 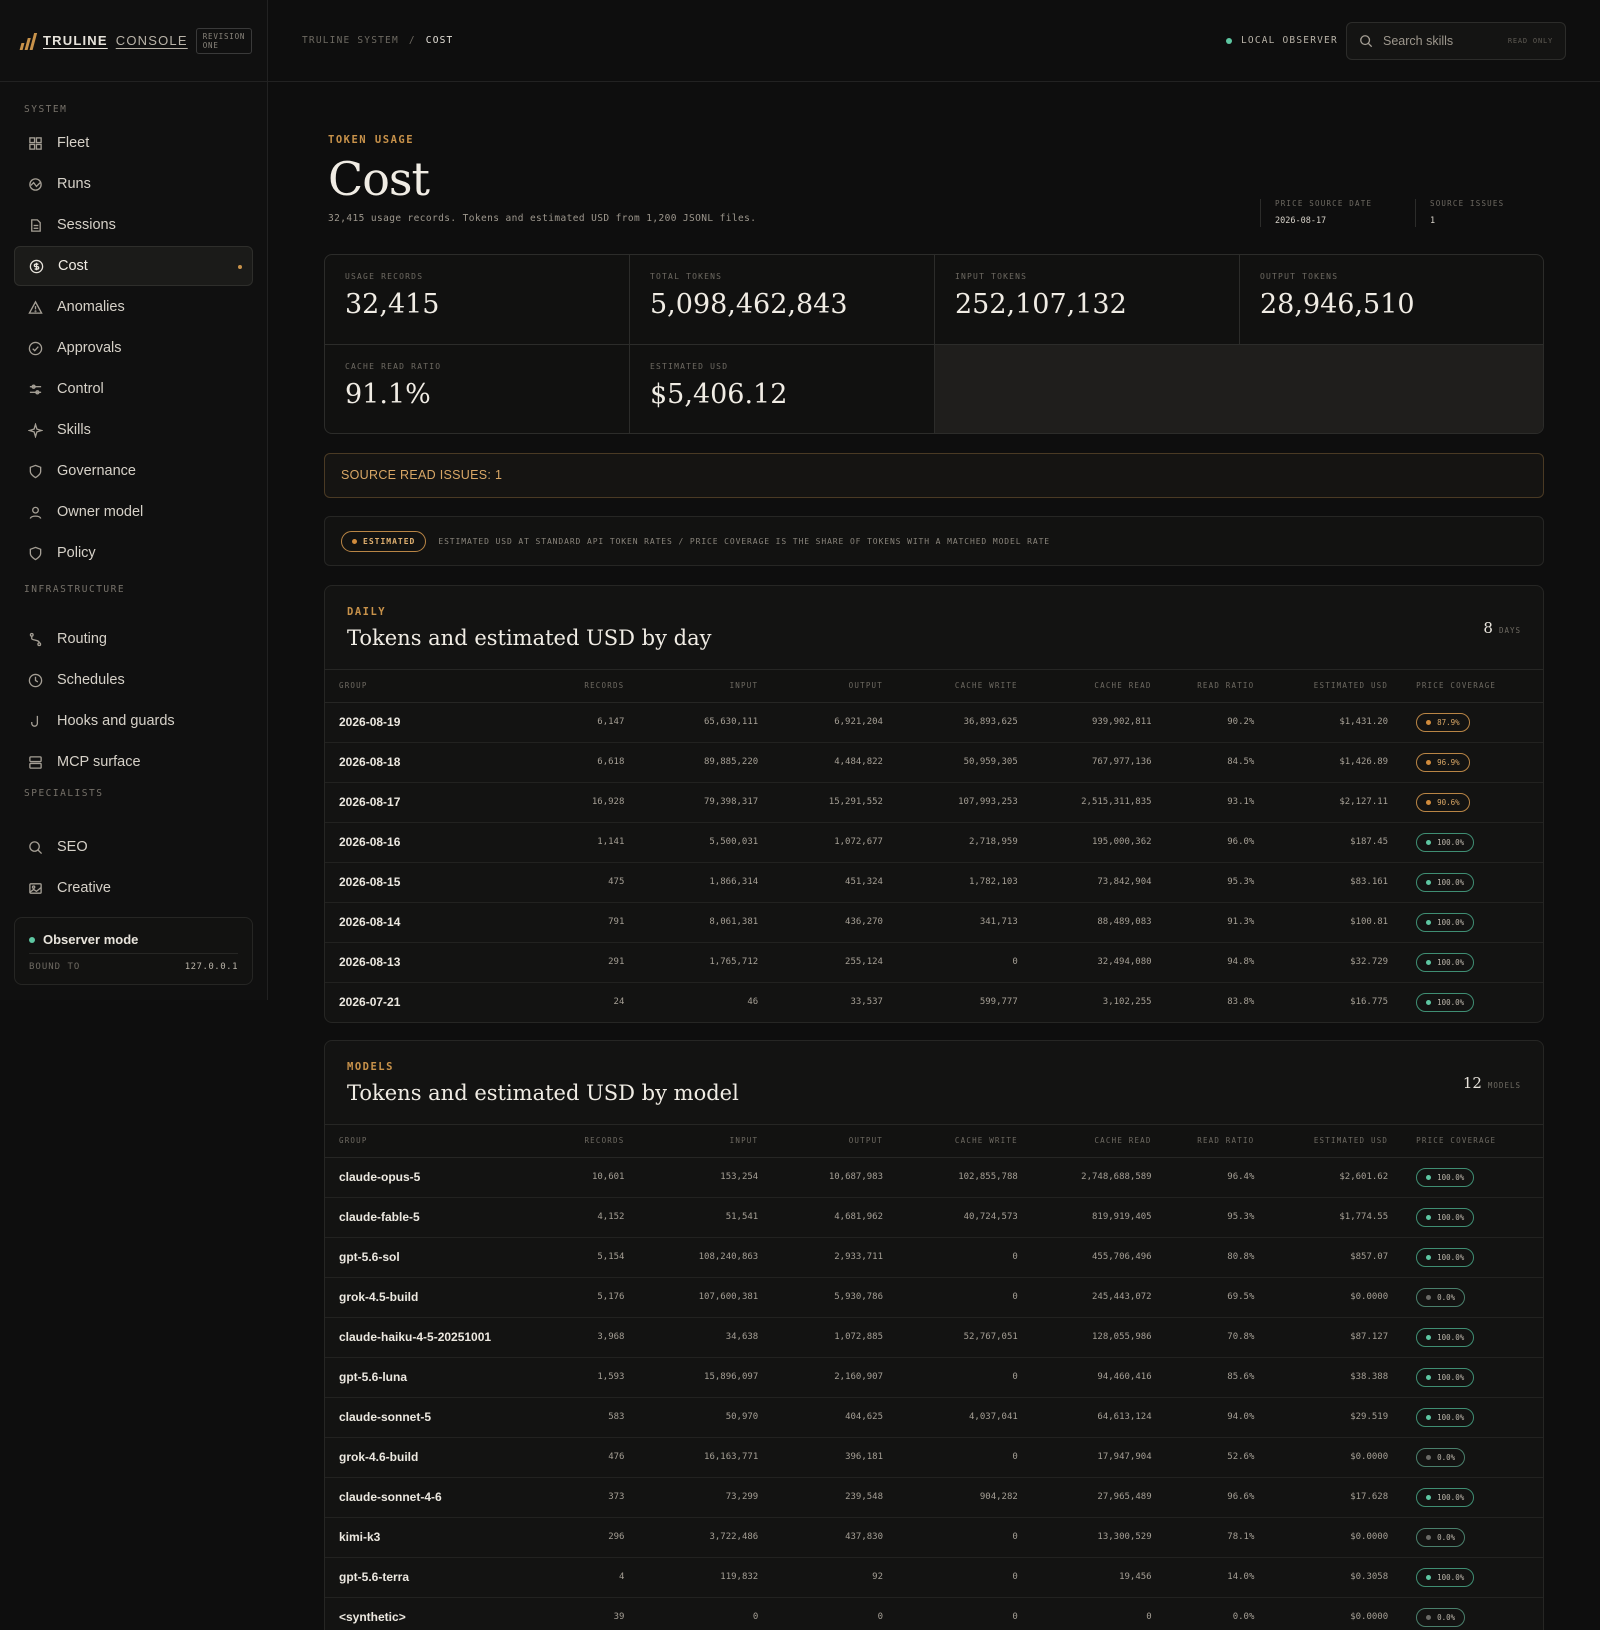 I want to click on sidebar-item-policy: Policy, so click(x=133, y=553).